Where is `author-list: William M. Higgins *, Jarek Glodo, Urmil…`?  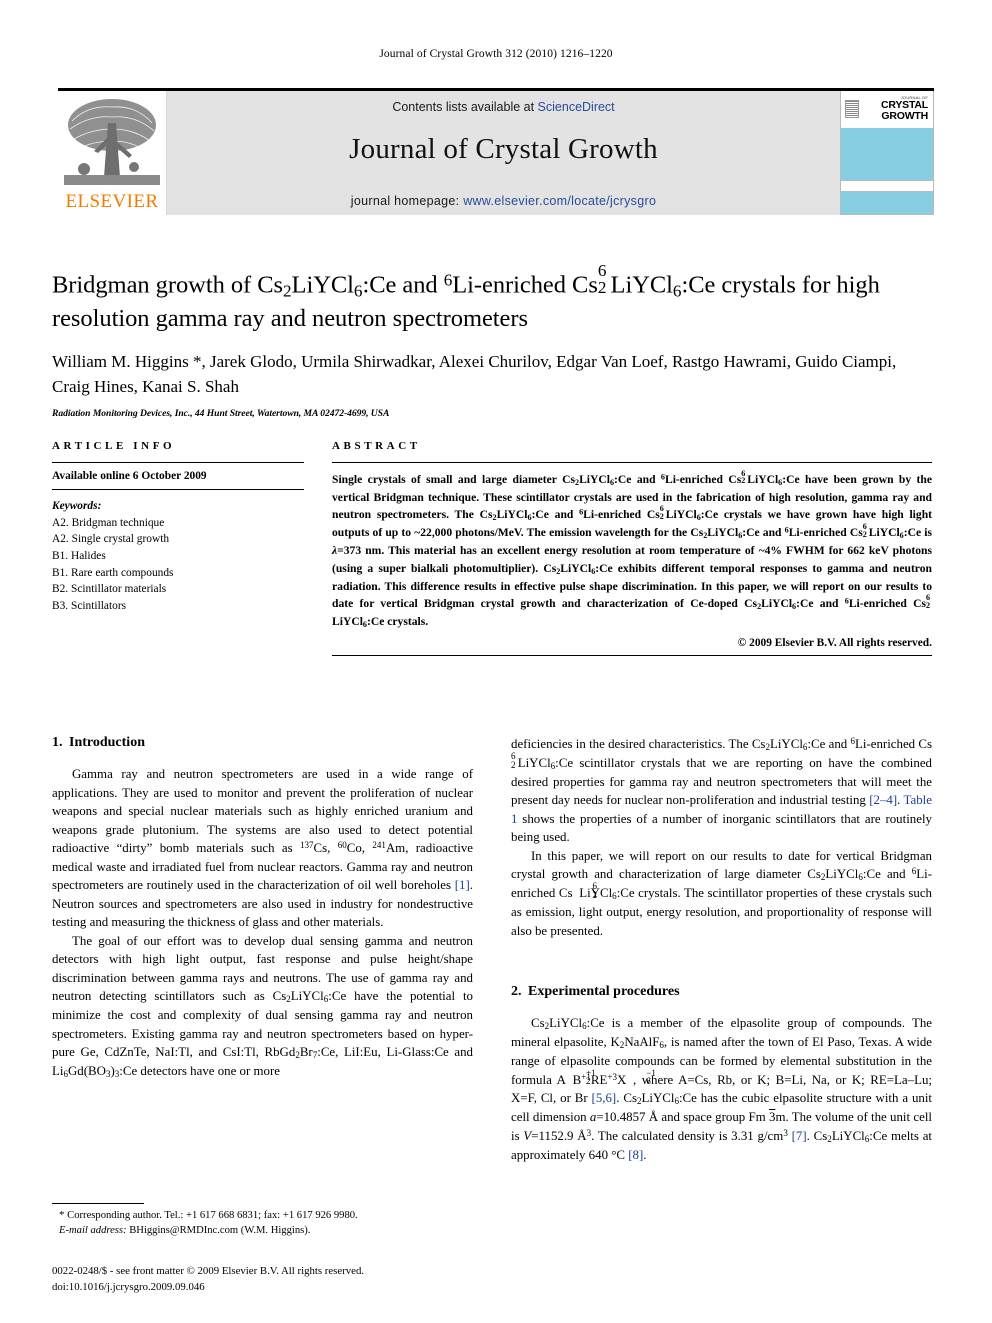 author-list: William M. Higgins *, Jarek Glodo, Urmil… is located at coordinates (492, 374).